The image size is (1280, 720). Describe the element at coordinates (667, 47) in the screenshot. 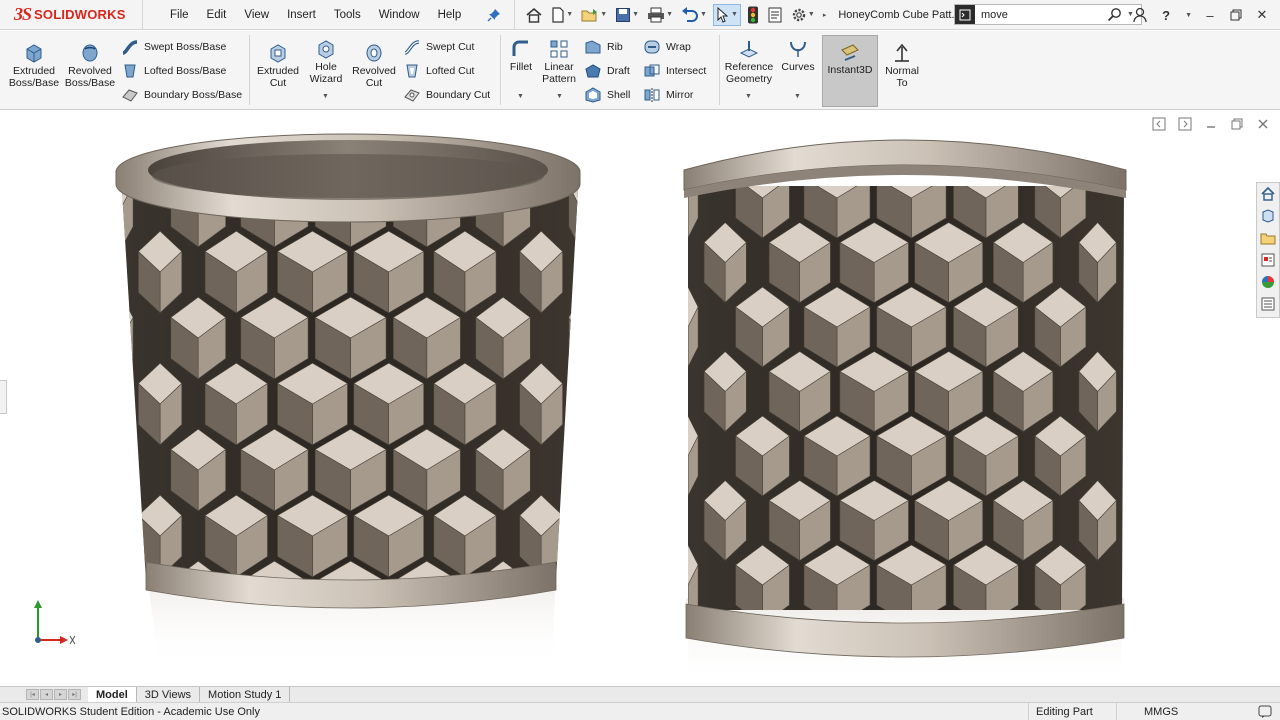

I see `wrap-button: Wrap` at that location.